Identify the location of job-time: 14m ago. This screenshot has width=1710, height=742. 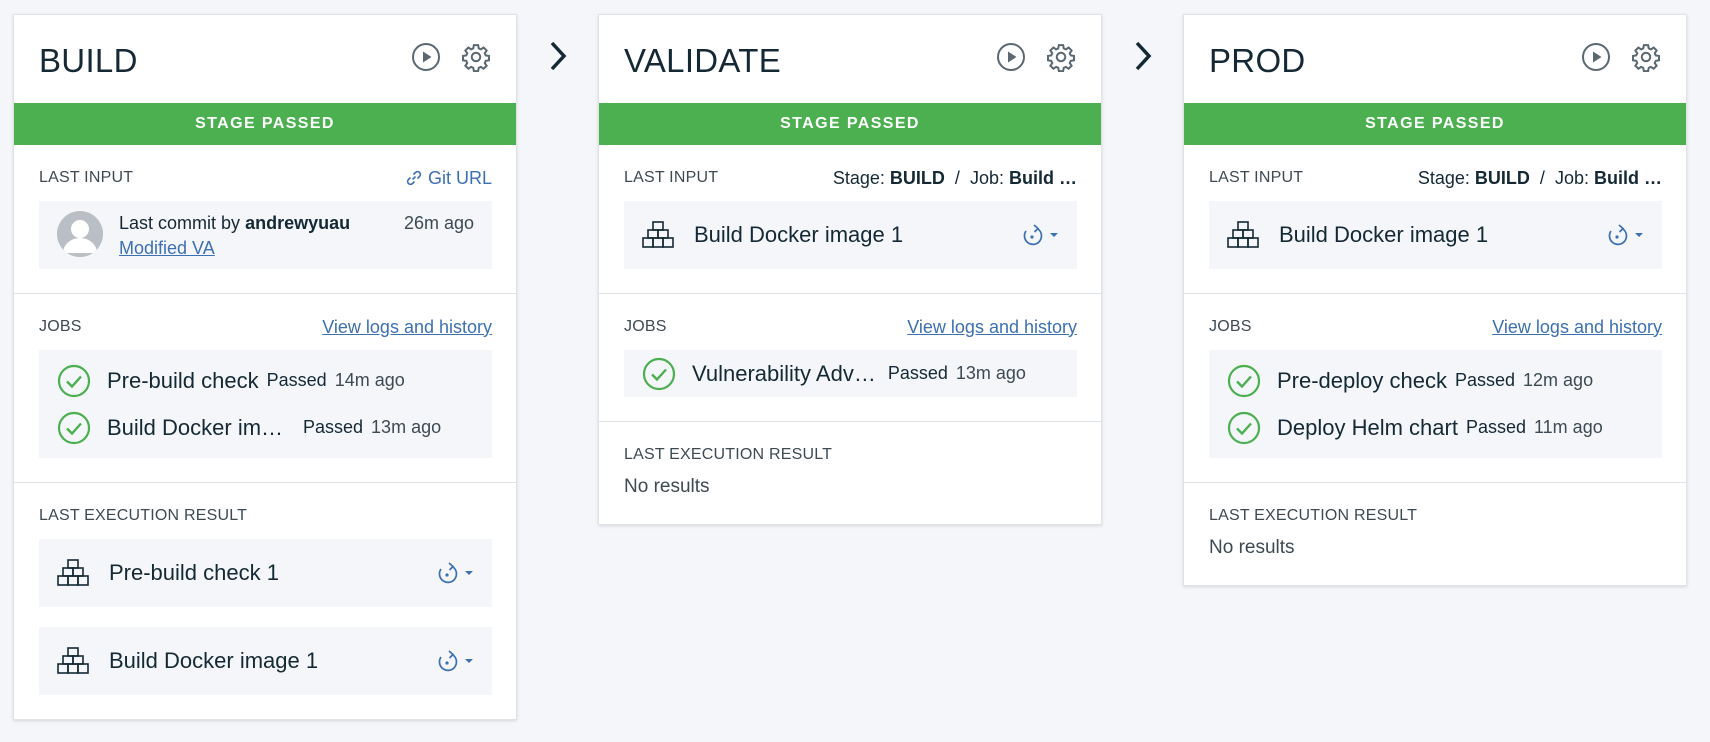
(369, 380).